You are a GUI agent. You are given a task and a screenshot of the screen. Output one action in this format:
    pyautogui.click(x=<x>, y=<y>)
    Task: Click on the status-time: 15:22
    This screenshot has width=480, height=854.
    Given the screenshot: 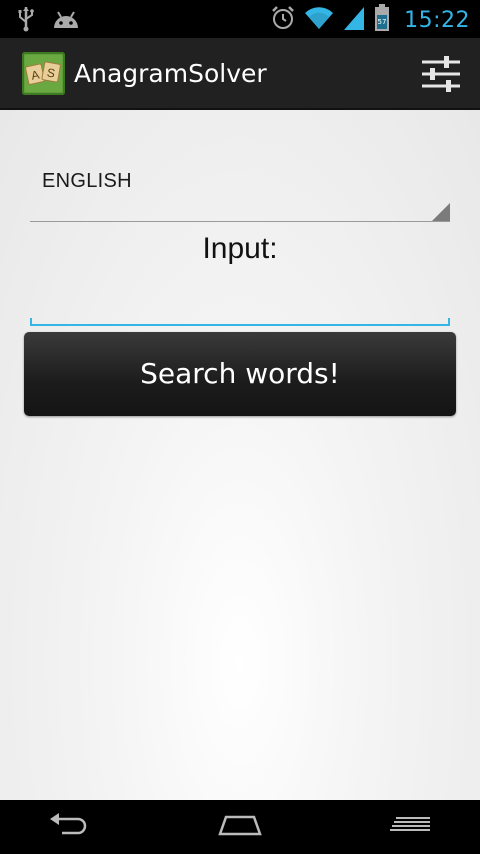 What is the action you would take?
    pyautogui.click(x=437, y=20)
    